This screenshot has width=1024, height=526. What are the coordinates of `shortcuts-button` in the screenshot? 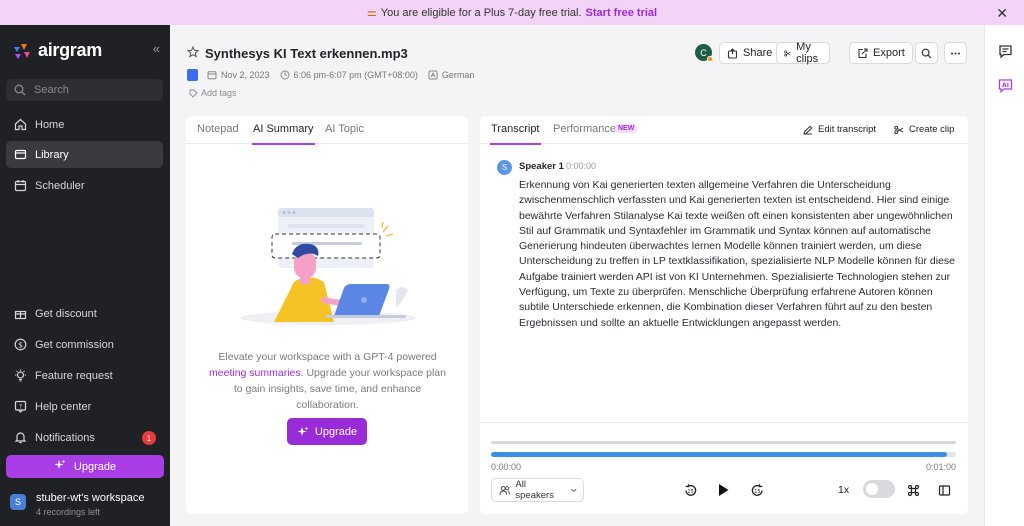 It's located at (913, 490).